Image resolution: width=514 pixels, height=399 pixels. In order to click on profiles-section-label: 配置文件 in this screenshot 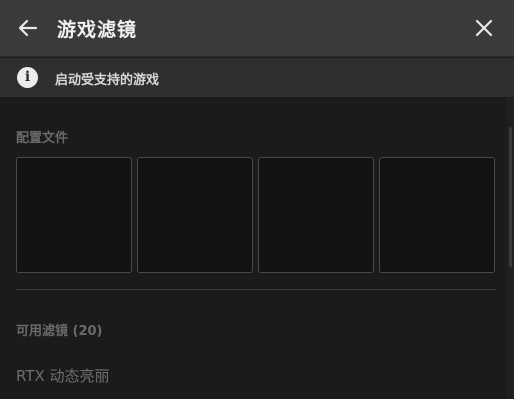, I will do `click(42, 138)`.